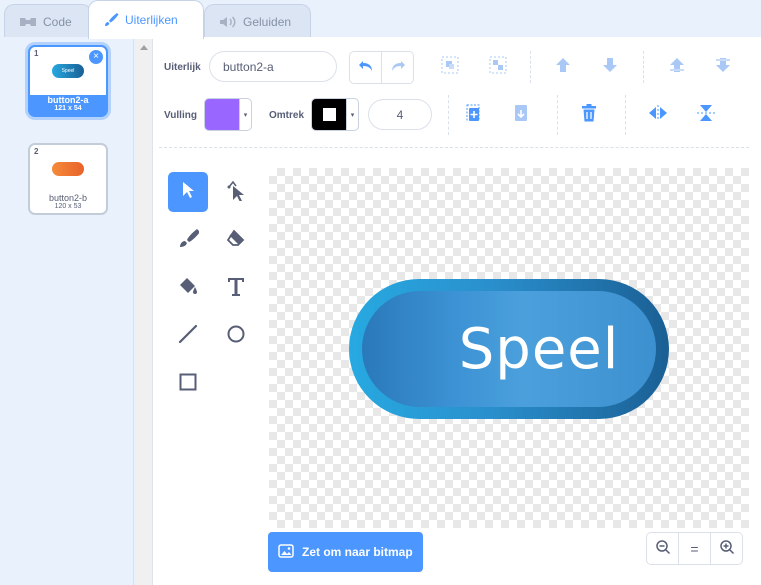  I want to click on image-icon, so click(286, 552).